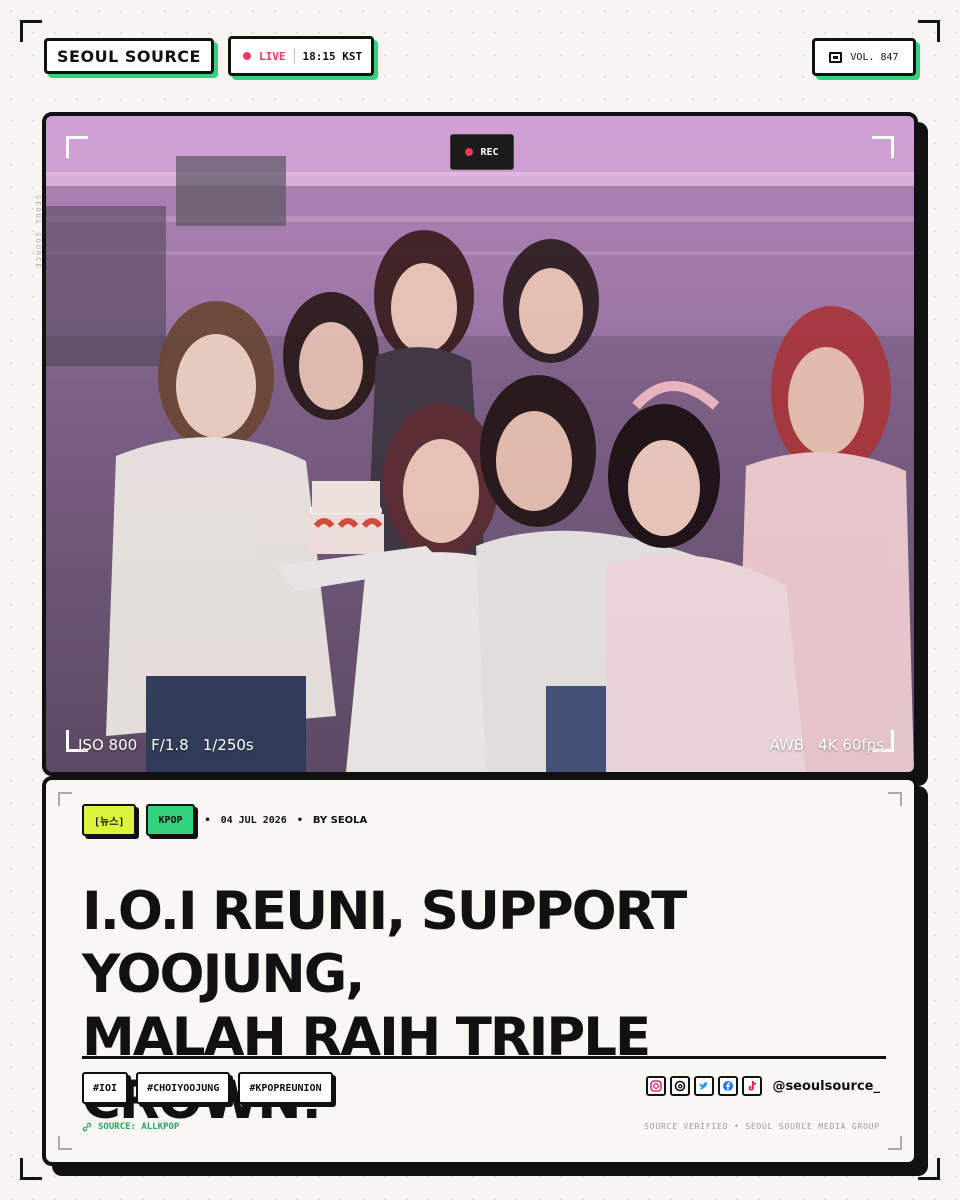  What do you see at coordinates (384, 943) in the screenshot?
I see `headline-line-1: I.O.I REUNI, SUPPORT YOOJUNG,` at bounding box center [384, 943].